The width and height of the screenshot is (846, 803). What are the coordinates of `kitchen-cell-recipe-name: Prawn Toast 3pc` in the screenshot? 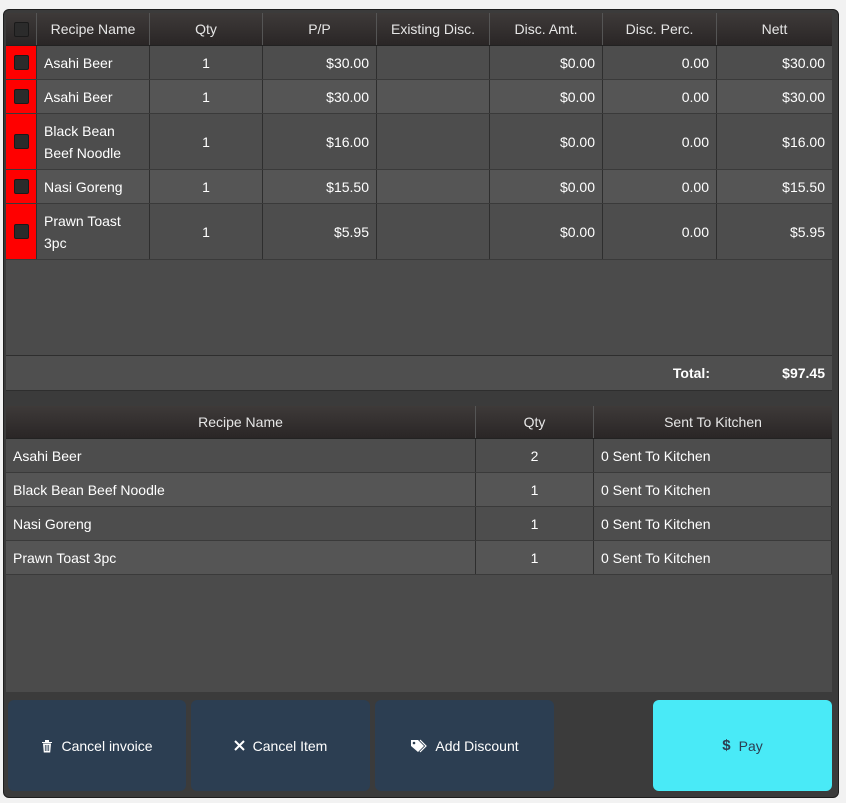 It's located at (241, 557).